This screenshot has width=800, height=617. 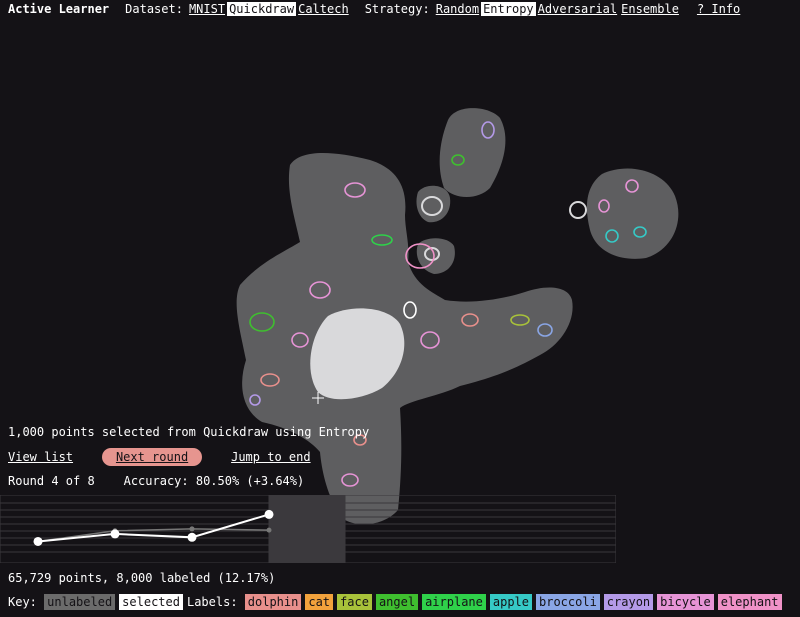 What do you see at coordinates (685, 602) in the screenshot?
I see `label-chip-bicycle: bicycle` at bounding box center [685, 602].